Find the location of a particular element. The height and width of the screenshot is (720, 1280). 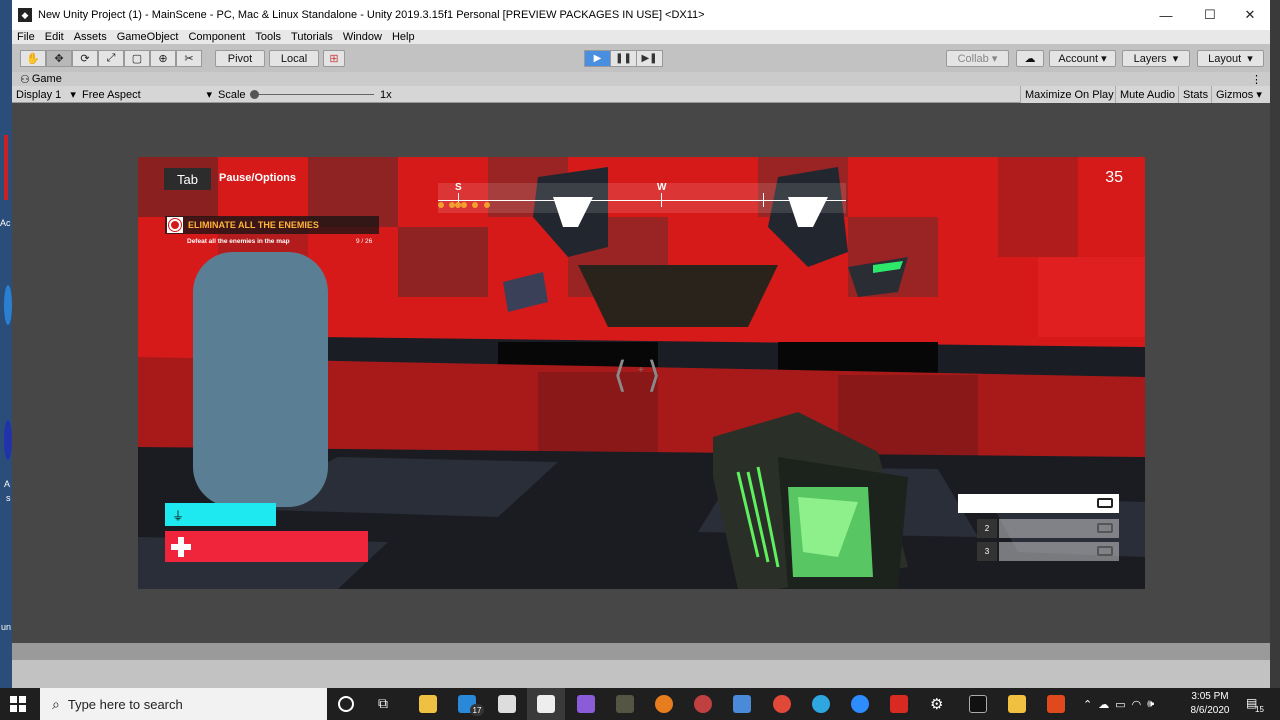

shotgun-icon is located at coordinates (1105, 528).